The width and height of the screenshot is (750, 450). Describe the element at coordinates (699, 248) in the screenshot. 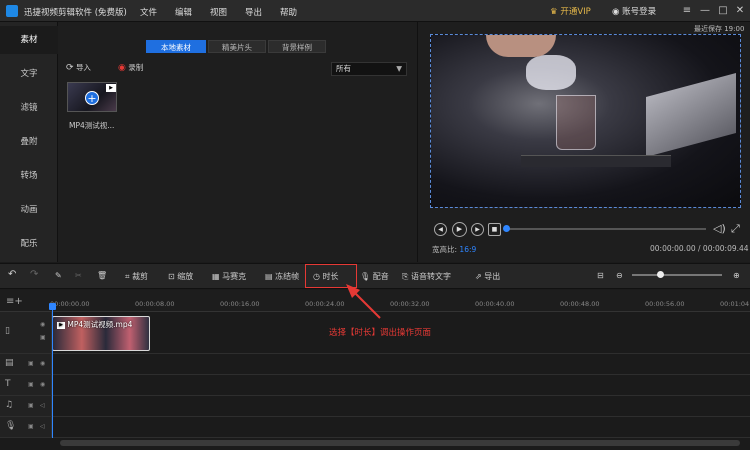

I see `time-readout: 00:00:00.00 / 00:00:09.44` at that location.